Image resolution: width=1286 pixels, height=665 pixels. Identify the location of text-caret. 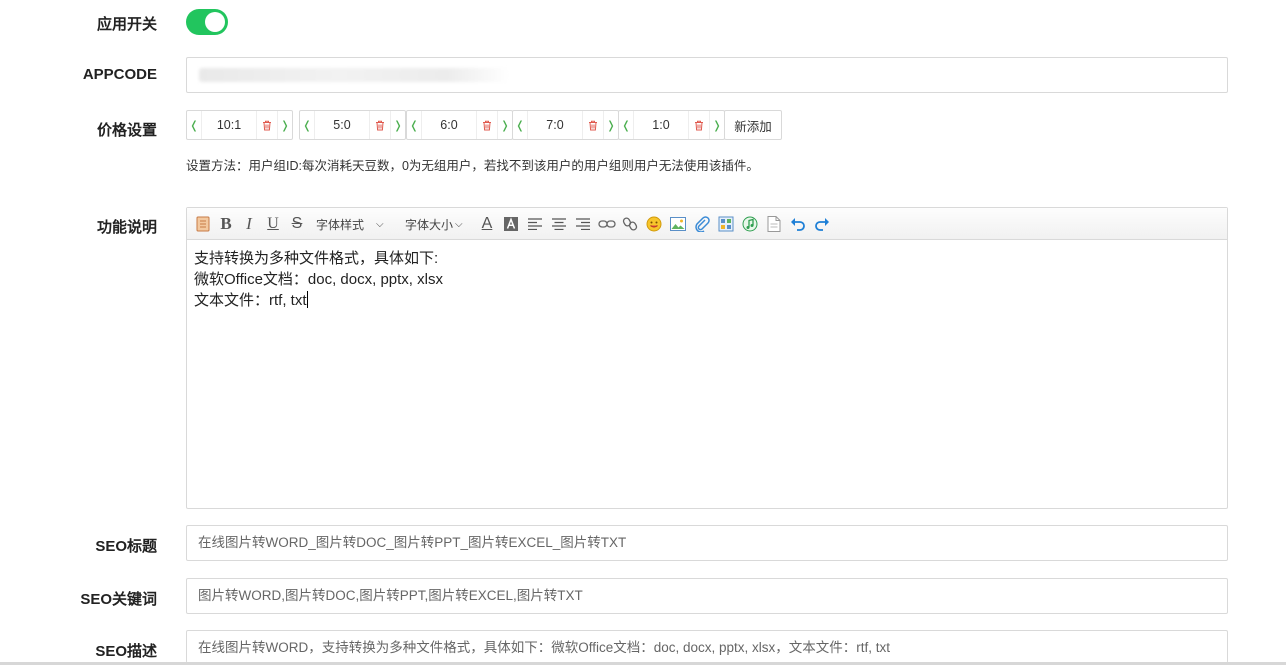
(307, 299).